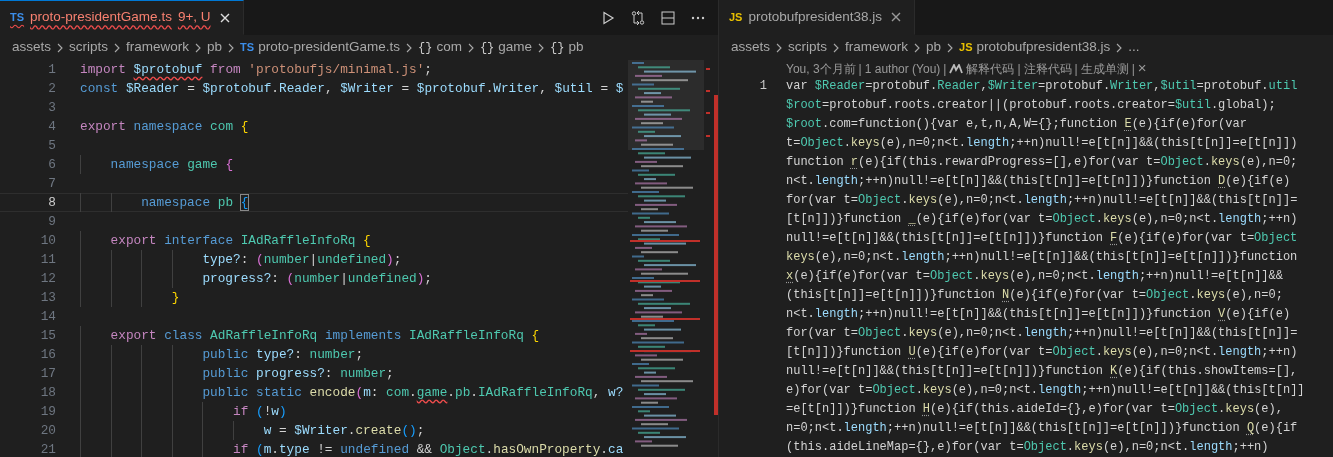 The height and width of the screenshot is (457, 1333). Describe the element at coordinates (52, 221) in the screenshot. I see `line-number: 9` at that location.